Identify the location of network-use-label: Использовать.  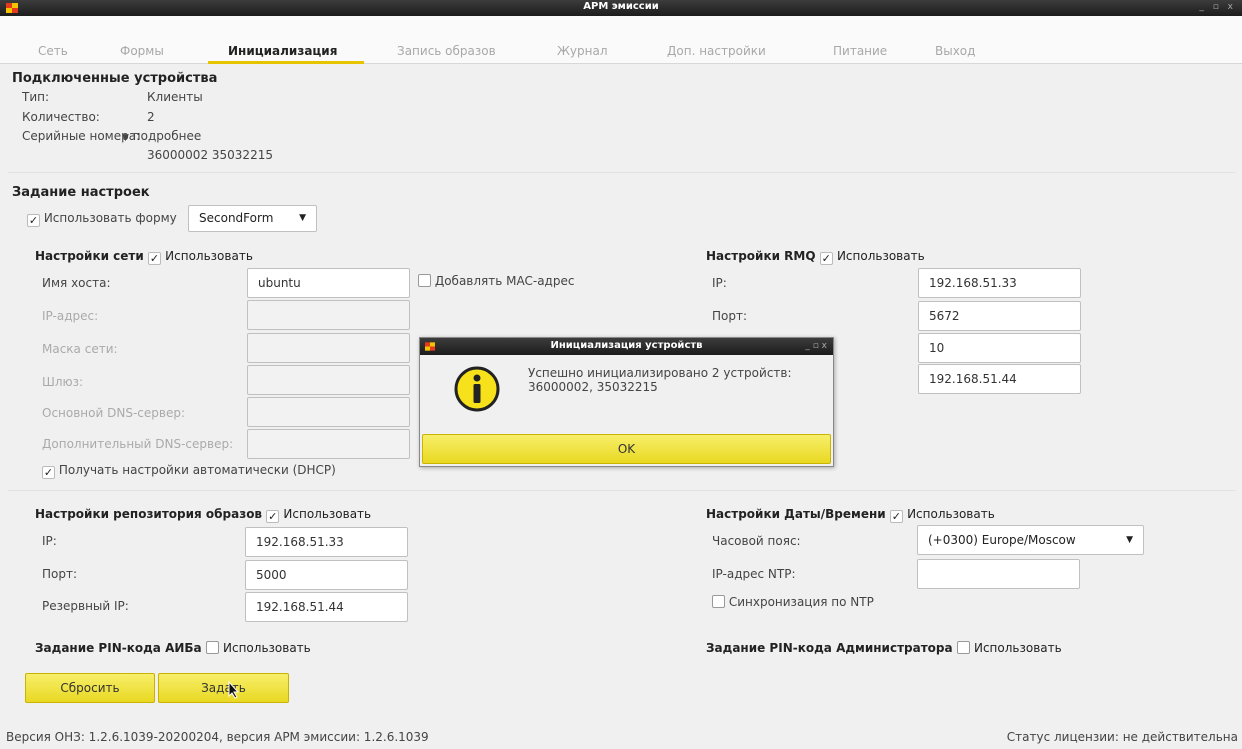
(209, 256).